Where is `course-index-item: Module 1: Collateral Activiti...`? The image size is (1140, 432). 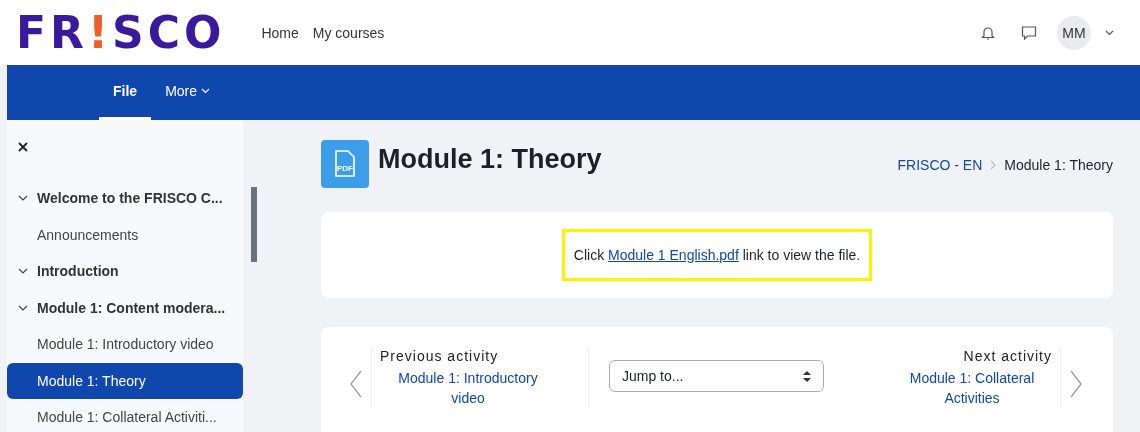 course-index-item: Module 1: Collateral Activiti... is located at coordinates (125, 415).